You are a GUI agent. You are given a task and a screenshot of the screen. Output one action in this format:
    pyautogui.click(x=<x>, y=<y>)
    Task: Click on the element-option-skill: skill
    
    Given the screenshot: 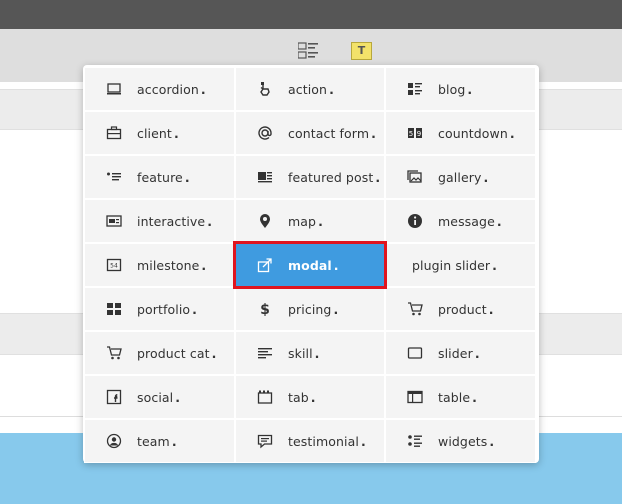 What is the action you would take?
    pyautogui.click(x=310, y=353)
    